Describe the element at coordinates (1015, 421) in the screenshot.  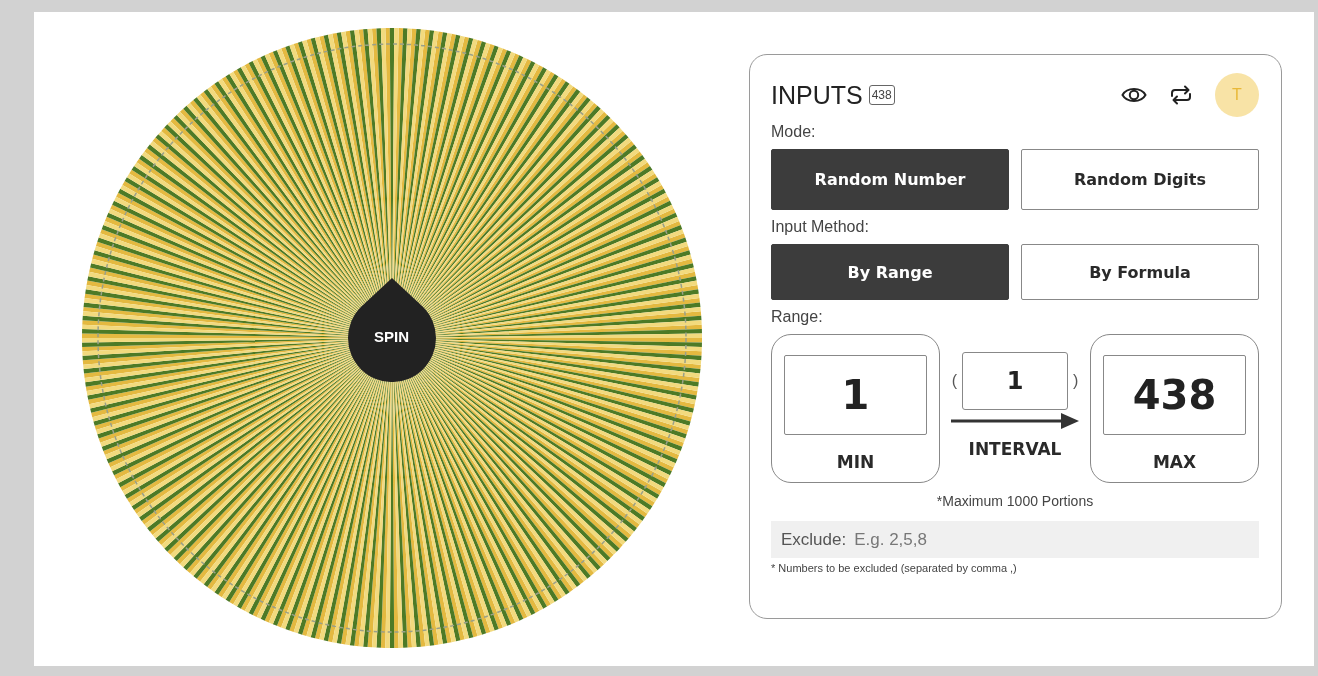
I see `arrow-icon` at that location.